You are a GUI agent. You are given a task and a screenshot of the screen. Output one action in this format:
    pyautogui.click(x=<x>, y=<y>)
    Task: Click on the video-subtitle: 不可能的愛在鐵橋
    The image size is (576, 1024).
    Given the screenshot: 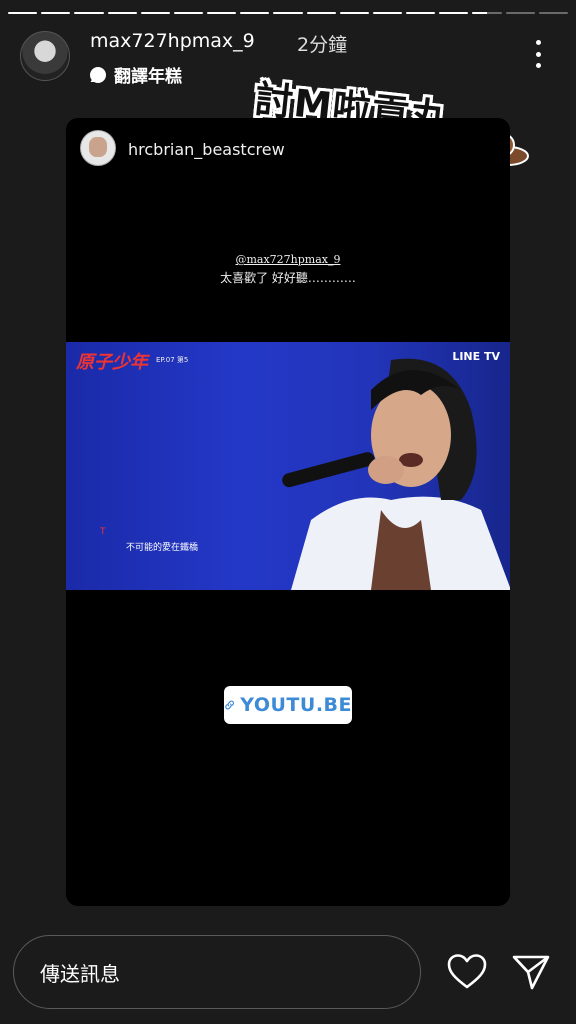 What is the action you would take?
    pyautogui.click(x=162, y=548)
    